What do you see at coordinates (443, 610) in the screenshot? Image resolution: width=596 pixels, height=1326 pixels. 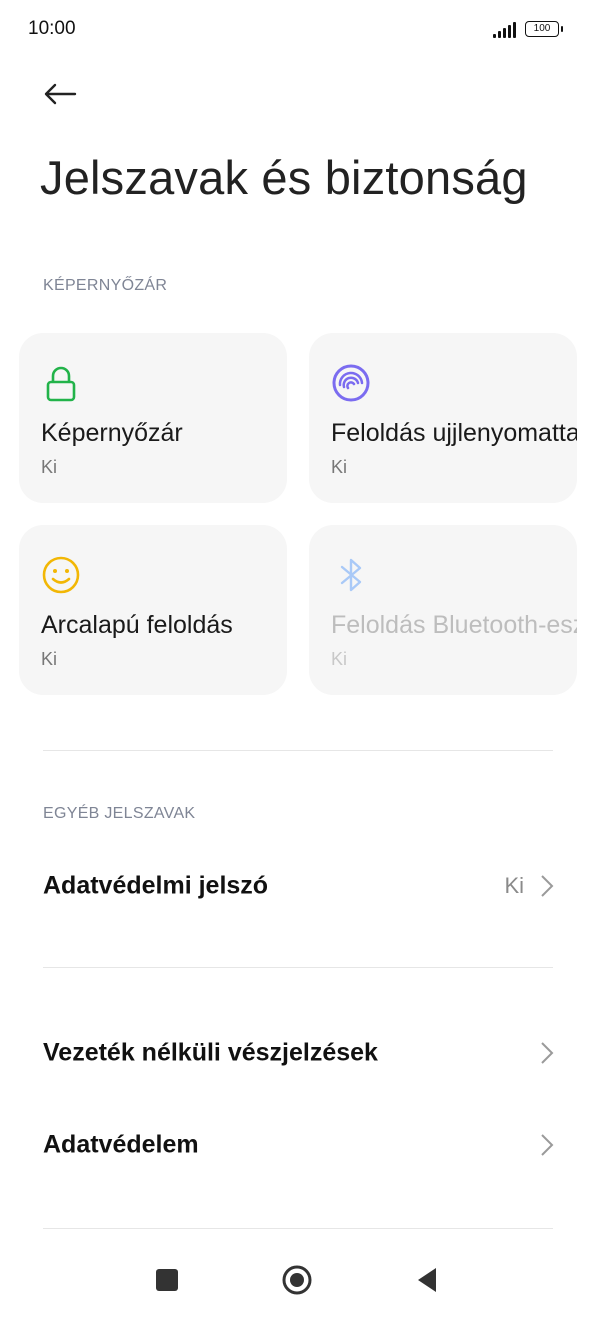 I see `card-bluetooth-unlock: Feloldás Bluetooth-eszközzel Ki` at bounding box center [443, 610].